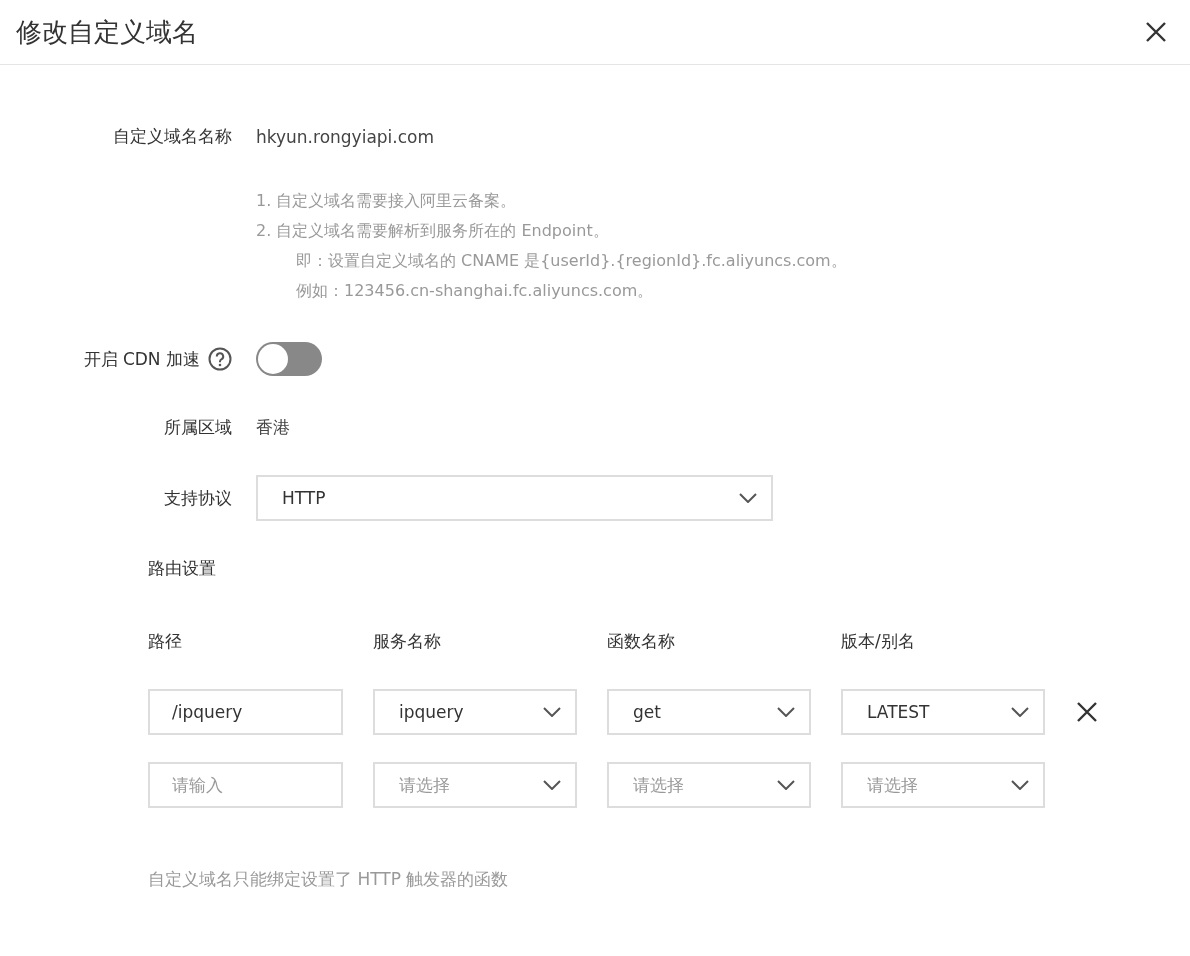  What do you see at coordinates (182, 568) in the screenshot?
I see `section-title: 路由设置` at bounding box center [182, 568].